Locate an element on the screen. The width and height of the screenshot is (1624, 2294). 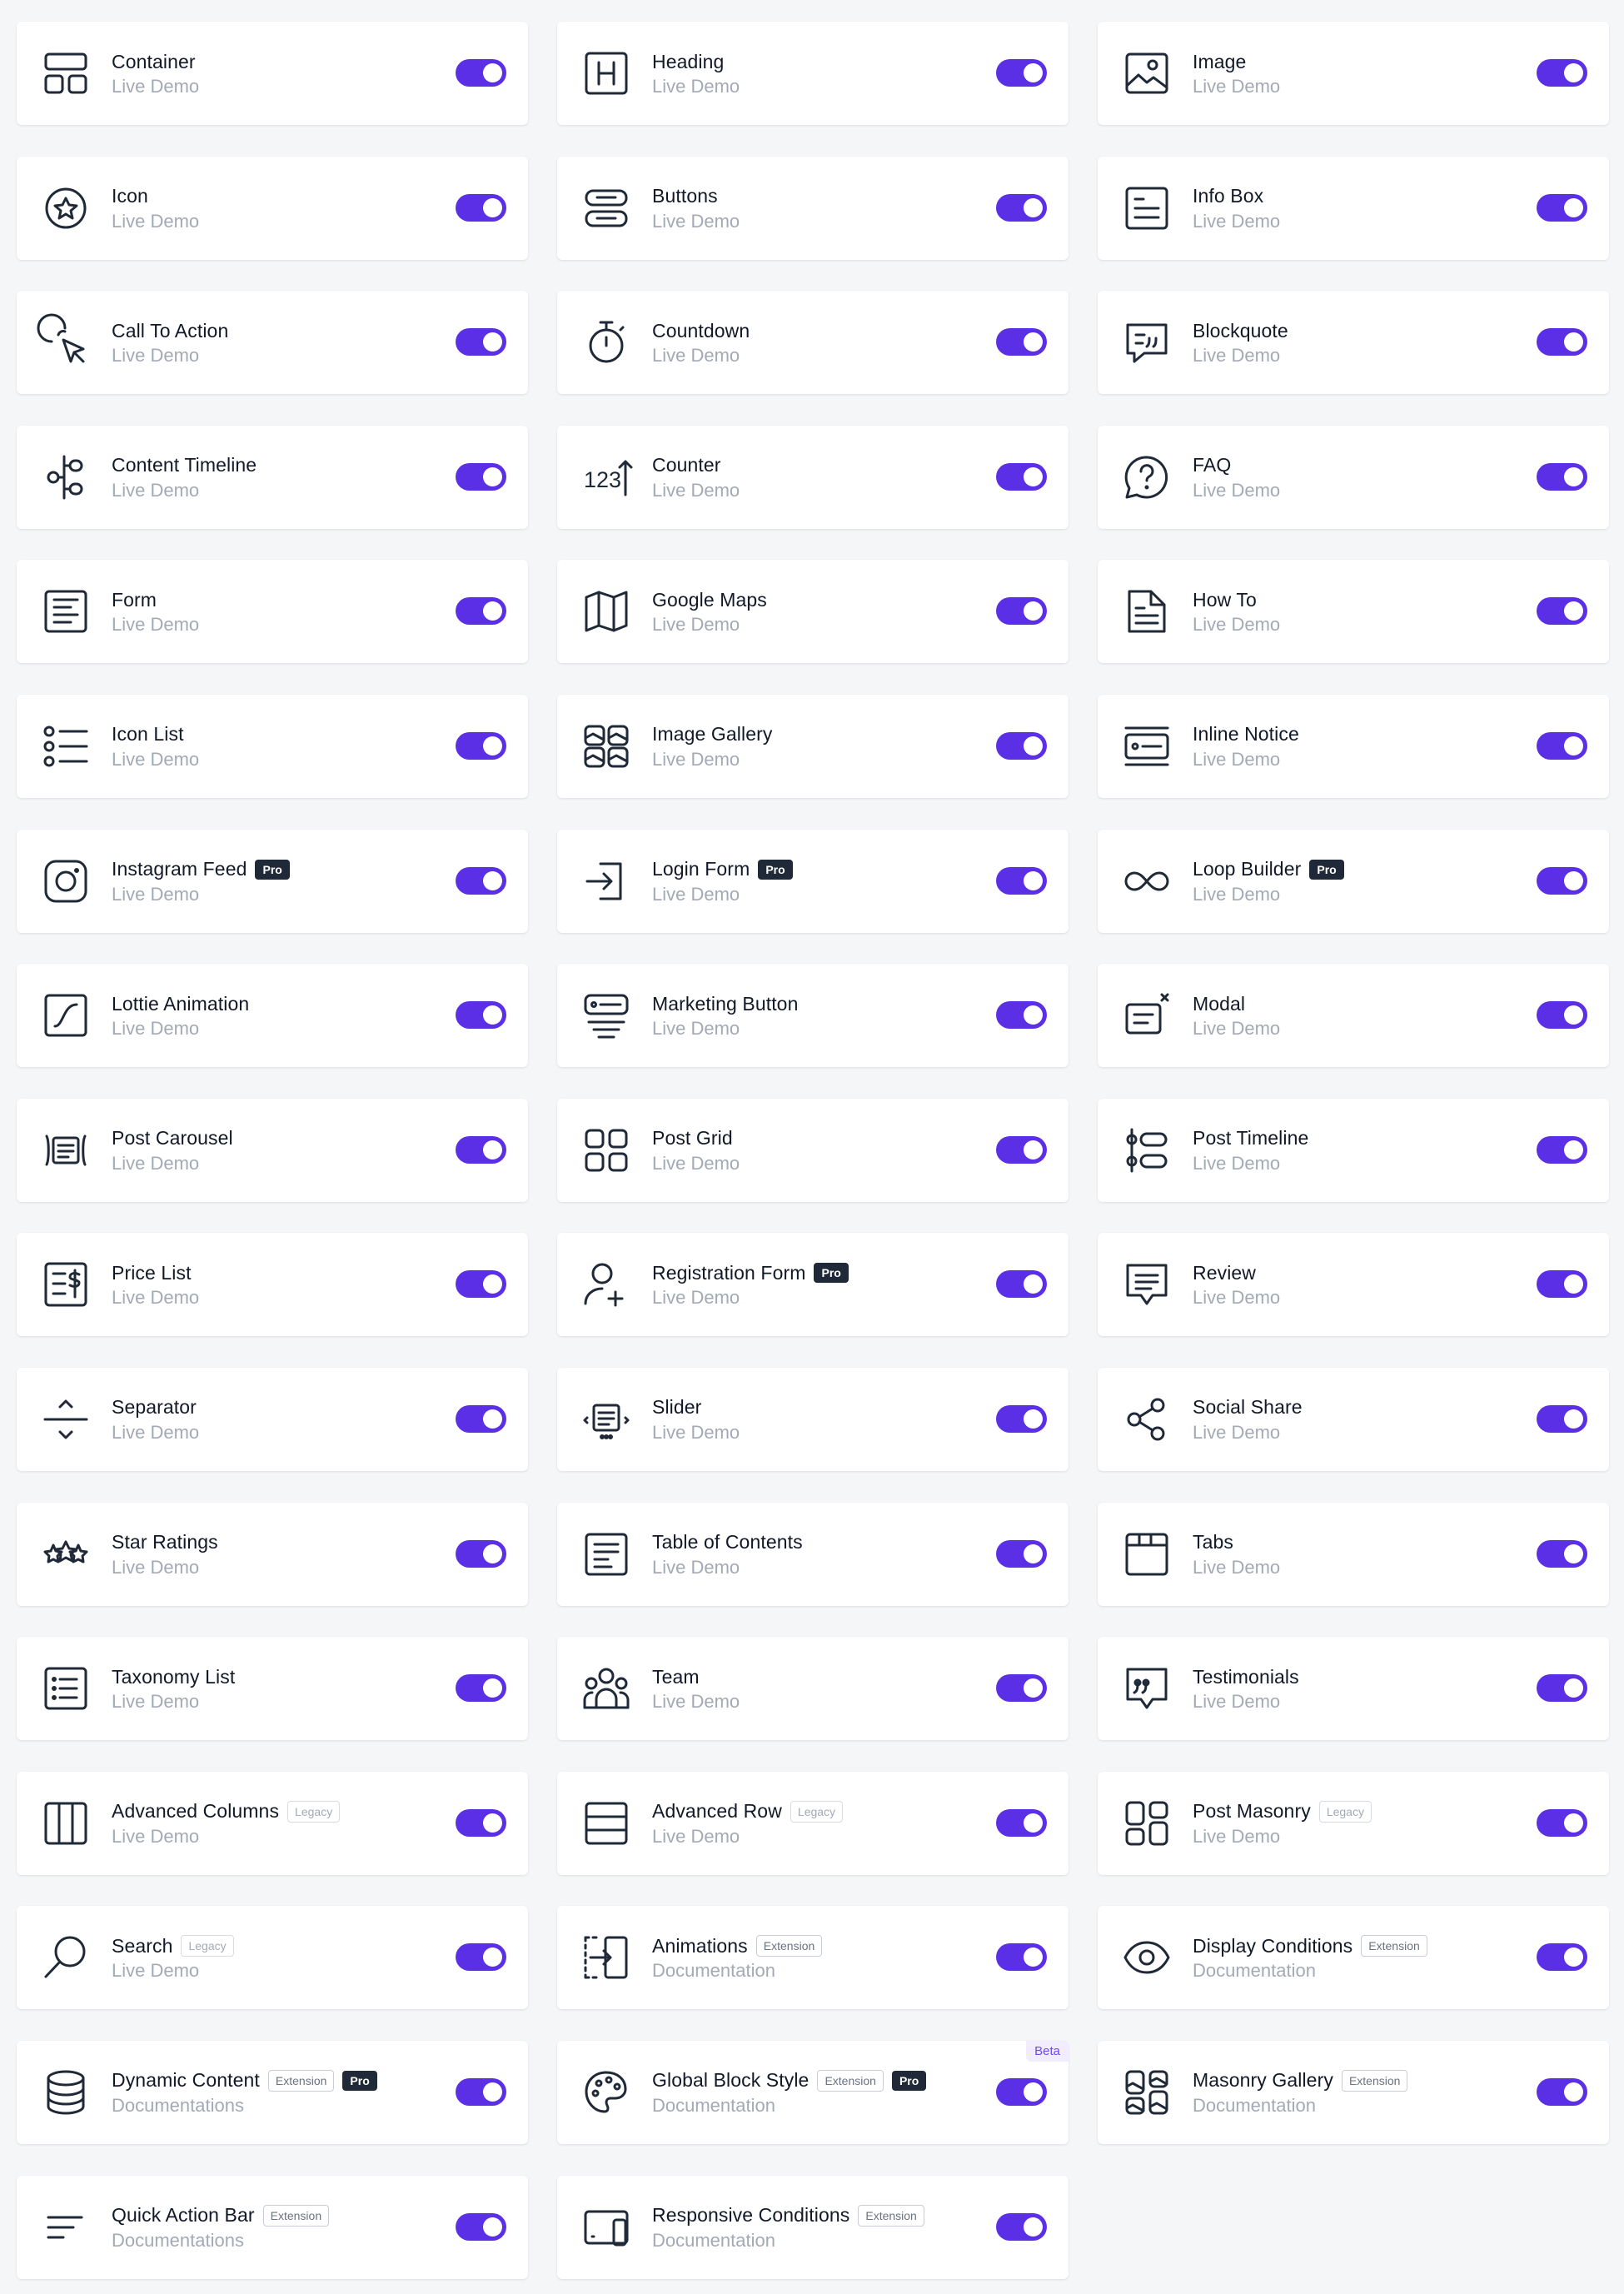
toggle-table-of-contents is located at coordinates (1022, 1553).